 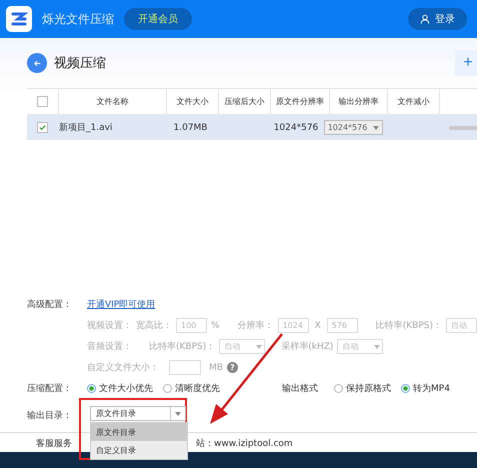 I want to click on resolution-dropdown: 1024*576, so click(x=354, y=127).